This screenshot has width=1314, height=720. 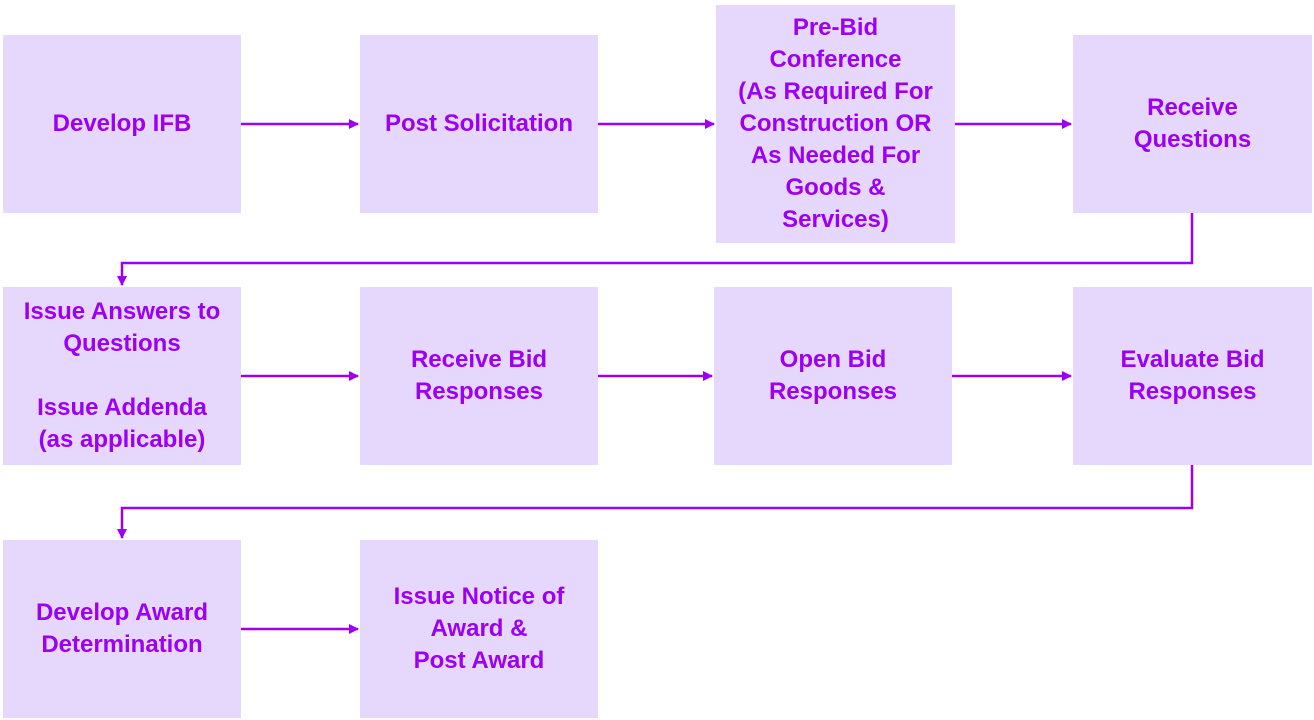 What do you see at coordinates (479, 629) in the screenshot?
I see `step-issue-notice-of-award: Issue Notice of Award & Post Award` at bounding box center [479, 629].